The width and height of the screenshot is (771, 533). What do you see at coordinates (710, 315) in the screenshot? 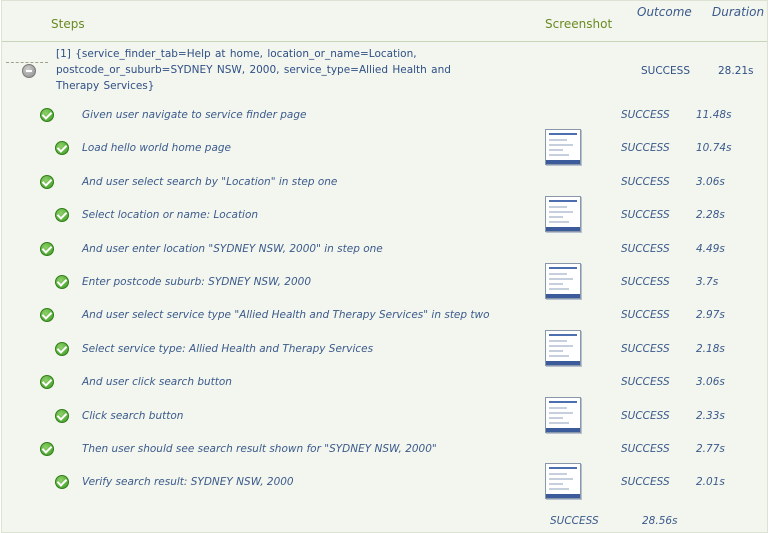
I see `step-duration: 2.97s` at bounding box center [710, 315].